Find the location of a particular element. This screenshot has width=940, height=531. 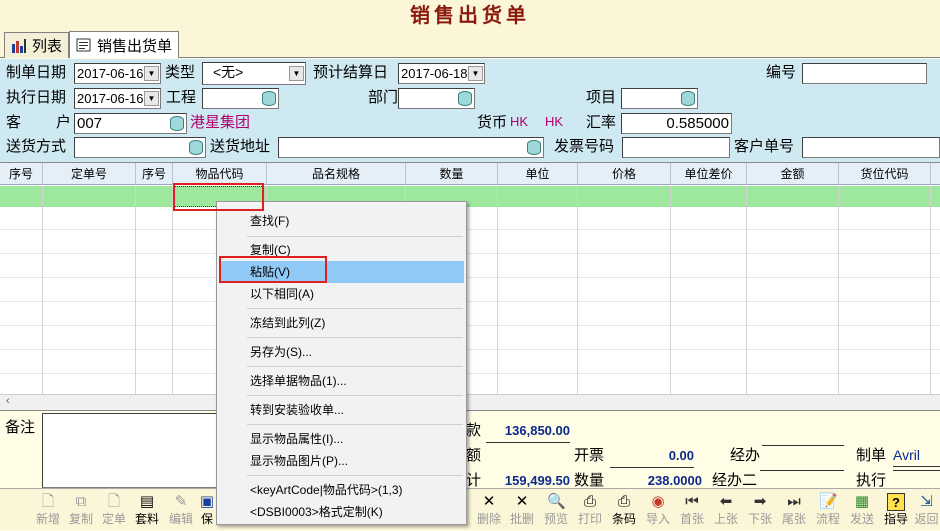

help-icon: ? is located at coordinates (896, 502).